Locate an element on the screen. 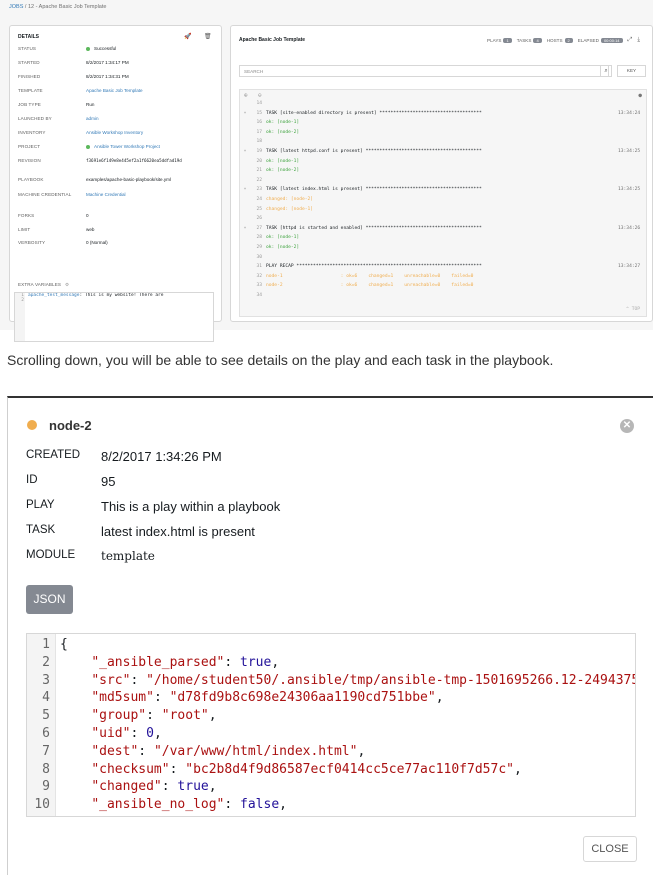 The width and height of the screenshot is (653, 875). download-icon: ⤓ is located at coordinates (638, 40).